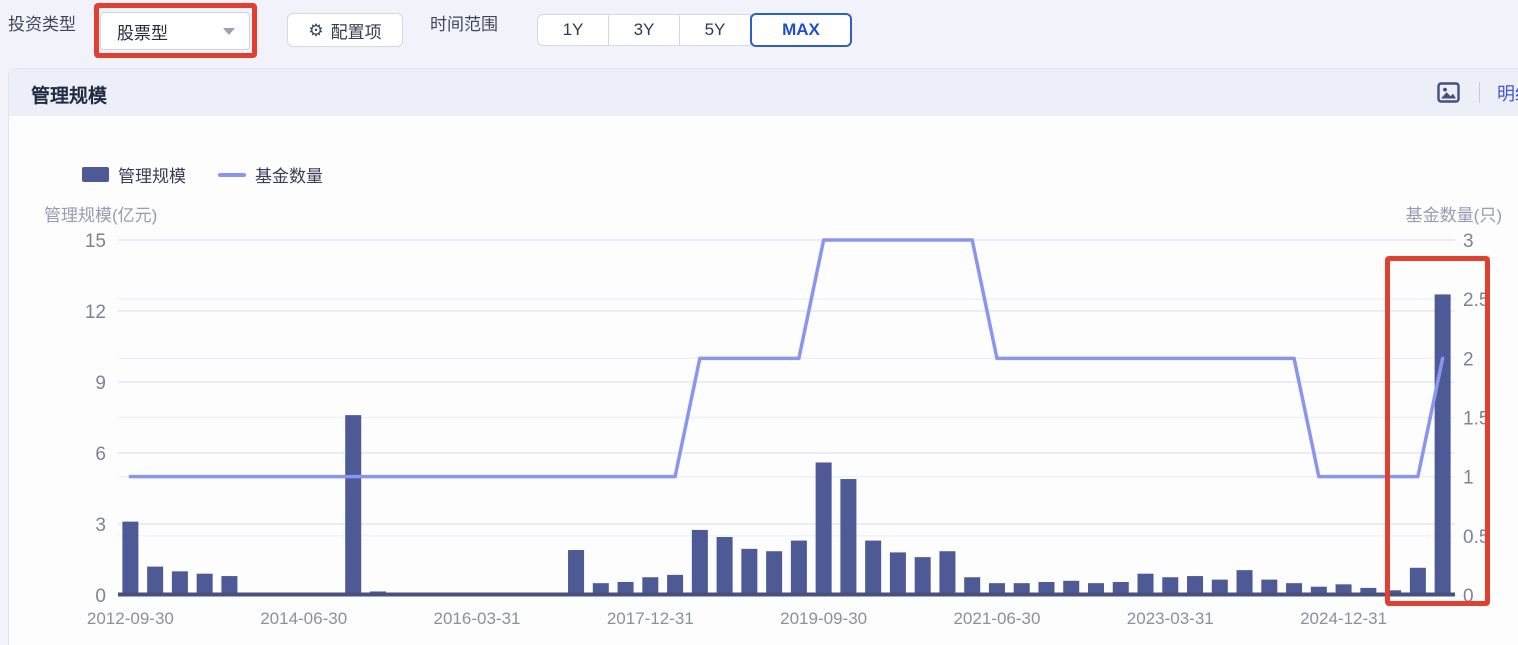 The width and height of the screenshot is (1518, 645). What do you see at coordinates (823, 618) in the screenshot?
I see `x-axis-tick: 2019-09-30` at bounding box center [823, 618].